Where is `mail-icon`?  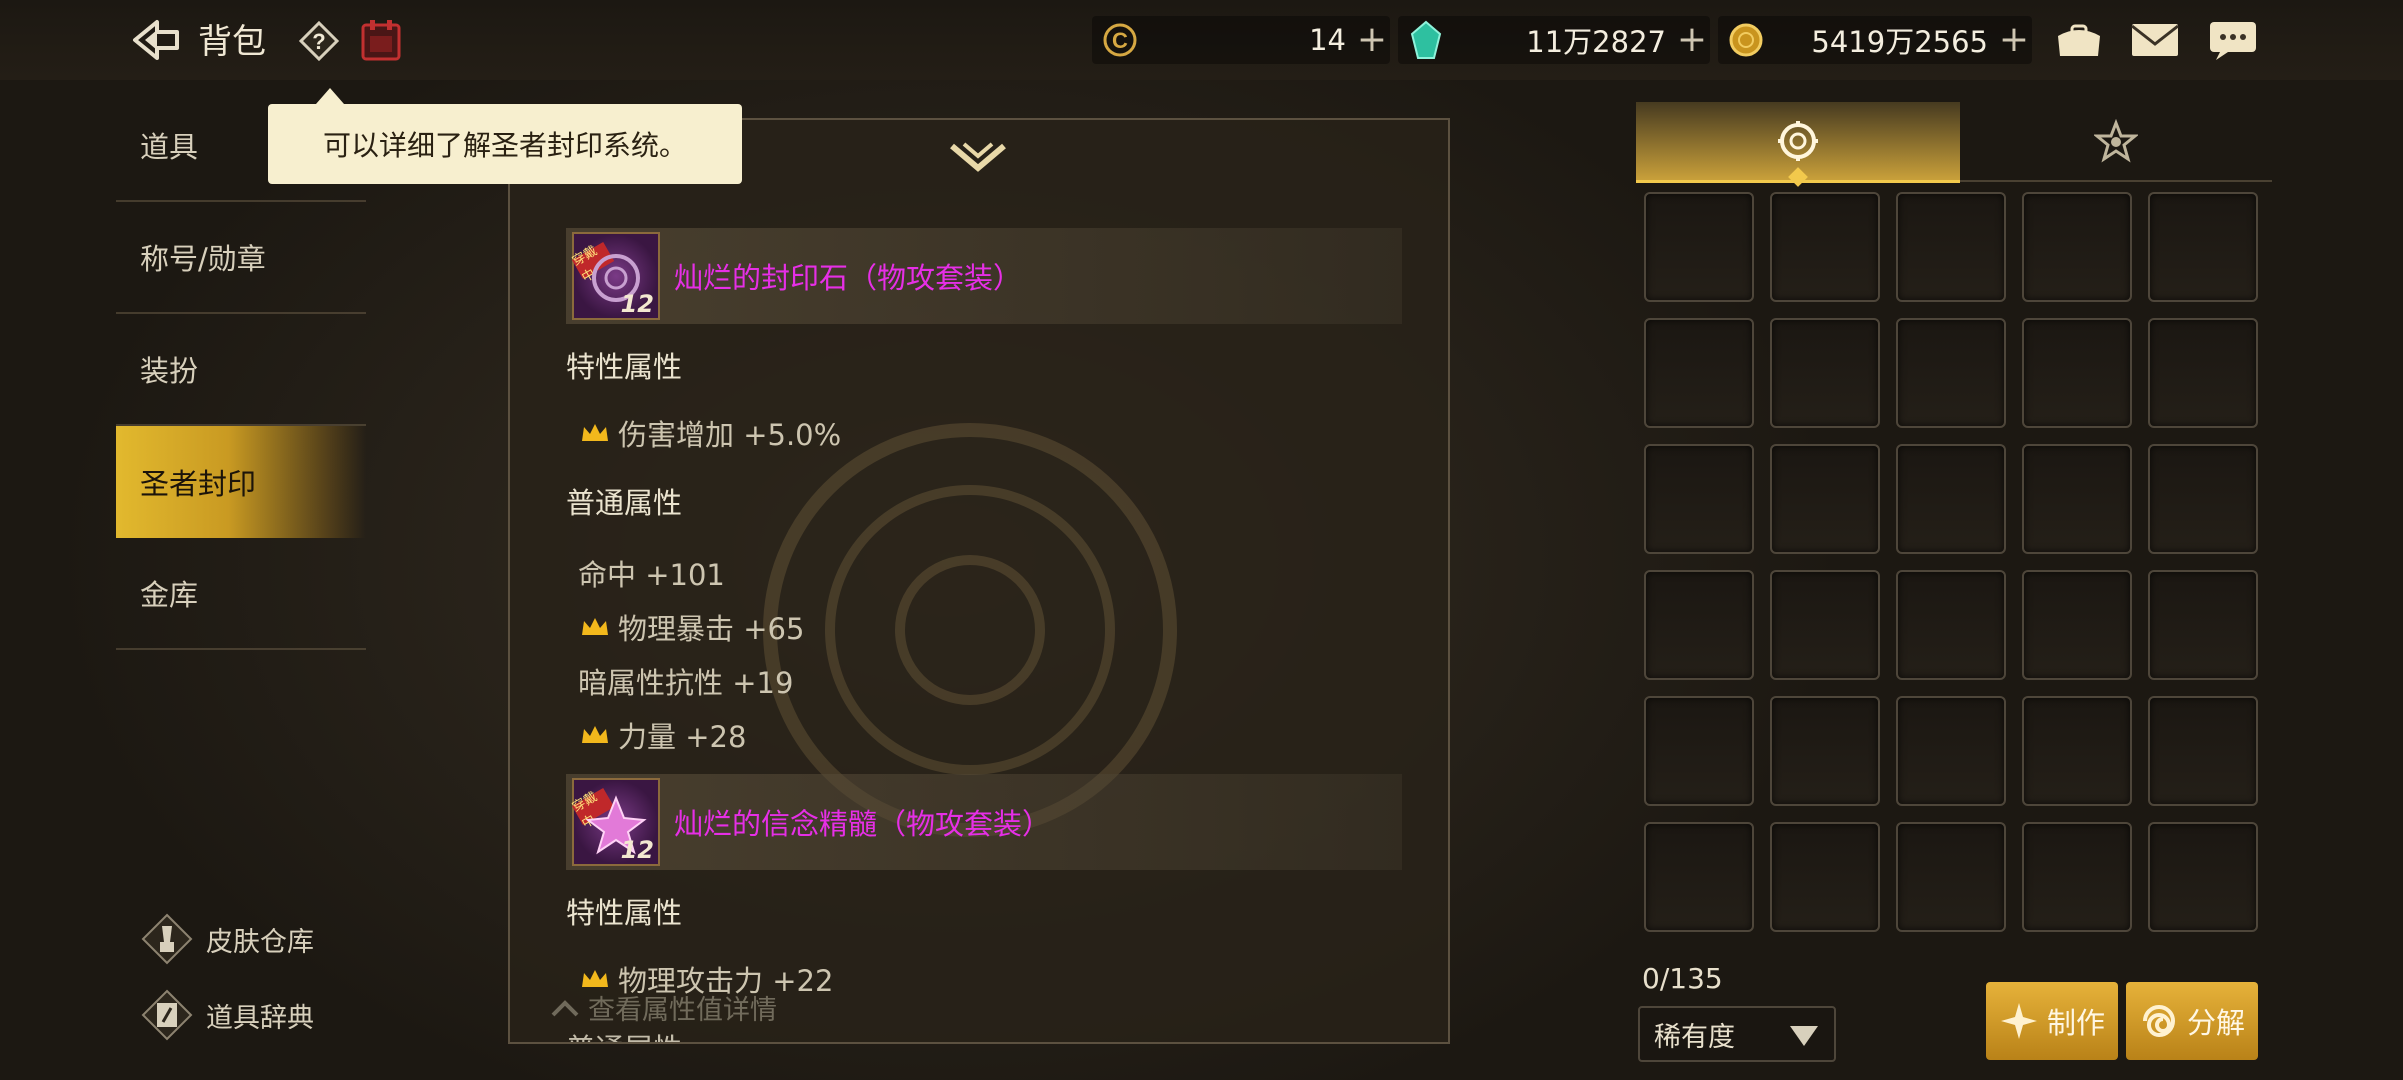 mail-icon is located at coordinates (2155, 40).